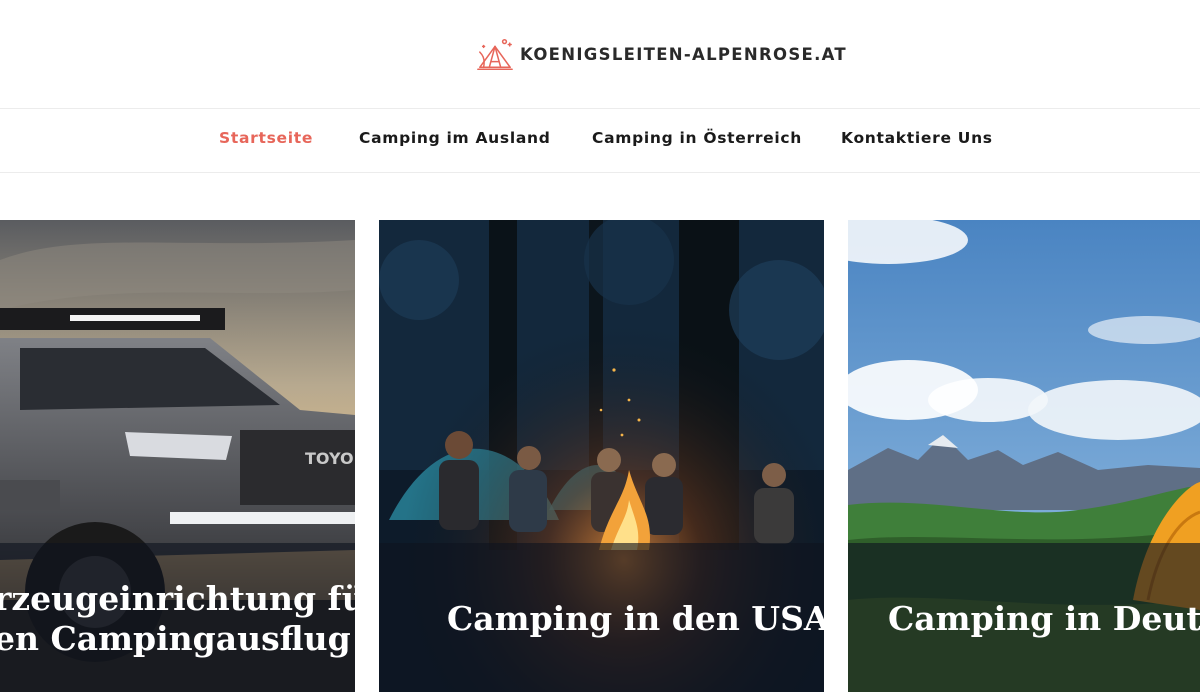 This screenshot has height=700, width=1200. What do you see at coordinates (683, 54) in the screenshot?
I see `site-title: KOENIGSLEITEN-ALPENROSE.AT` at bounding box center [683, 54].